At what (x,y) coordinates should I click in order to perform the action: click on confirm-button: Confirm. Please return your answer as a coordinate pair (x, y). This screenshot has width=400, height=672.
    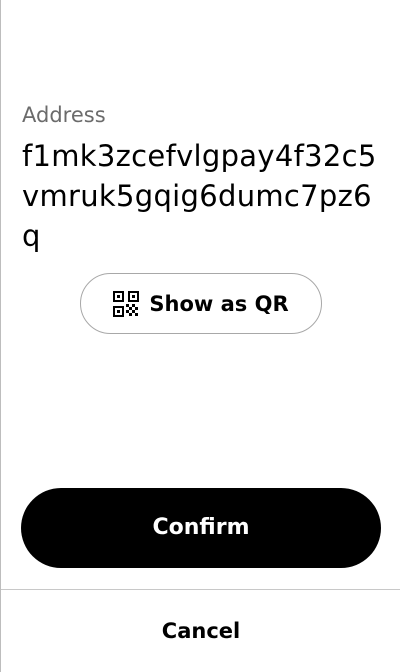
    Looking at the image, I should click on (201, 528).